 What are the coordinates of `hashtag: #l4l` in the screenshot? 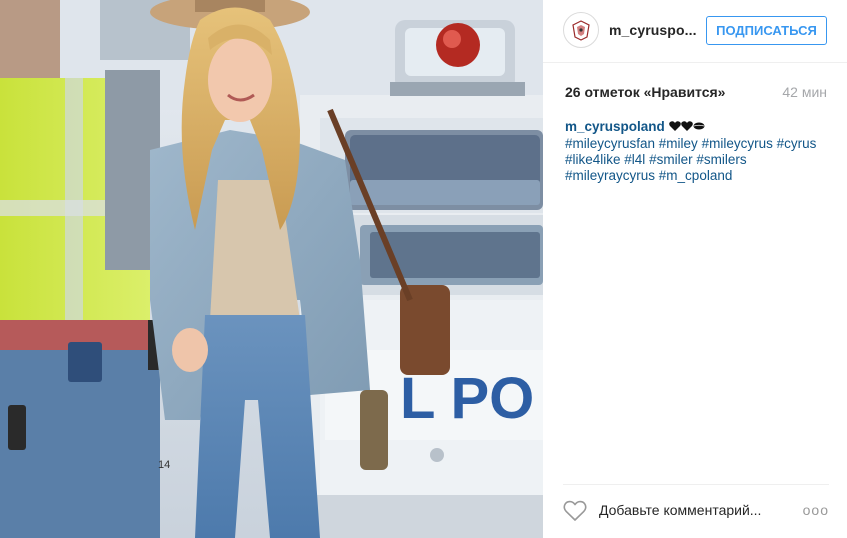 It's located at (634, 159).